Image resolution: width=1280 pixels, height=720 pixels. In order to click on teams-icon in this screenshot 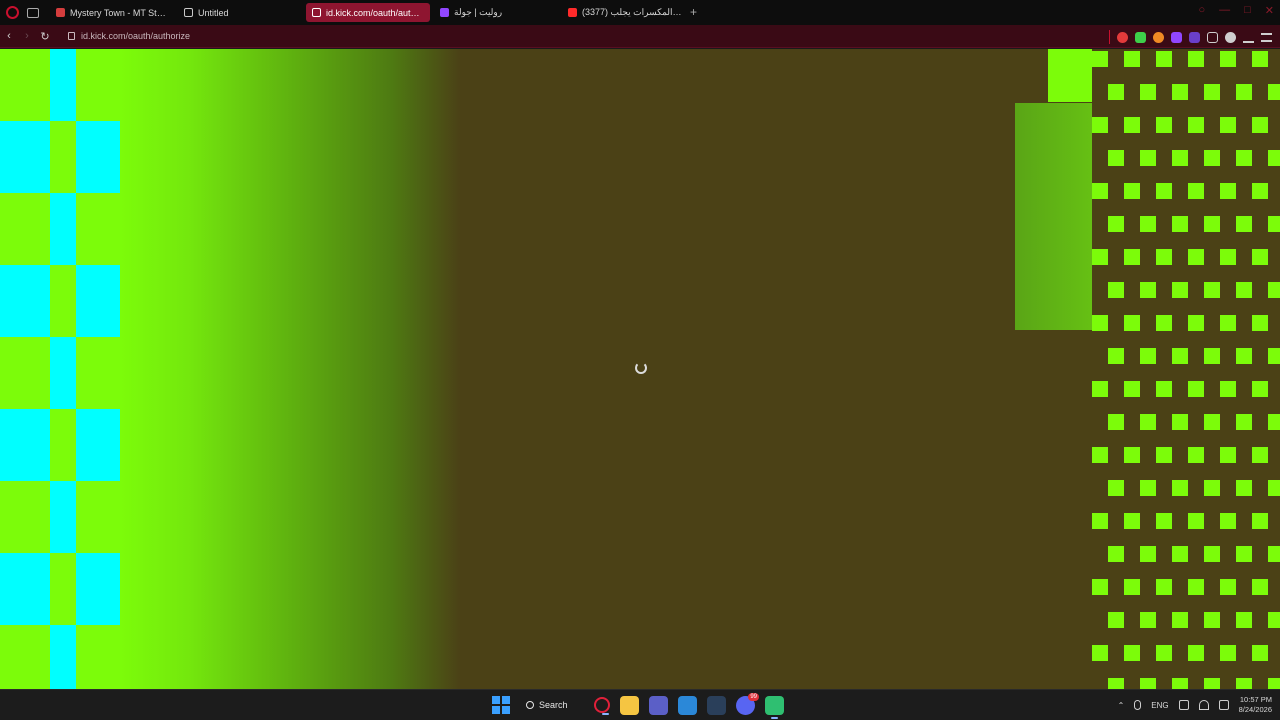, I will do `click(658, 705)`.